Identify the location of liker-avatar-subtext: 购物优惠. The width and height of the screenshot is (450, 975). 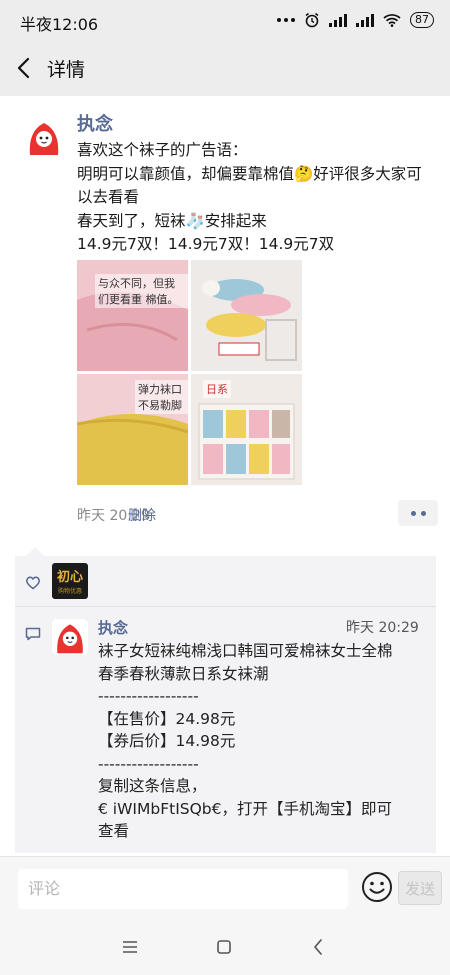
(69, 591).